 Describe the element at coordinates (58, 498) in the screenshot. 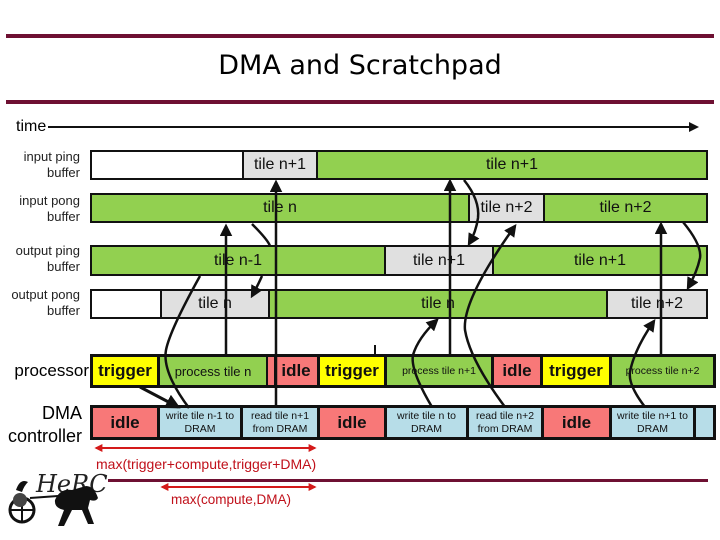

I see `chariot-logo-icon: HeRC` at that location.